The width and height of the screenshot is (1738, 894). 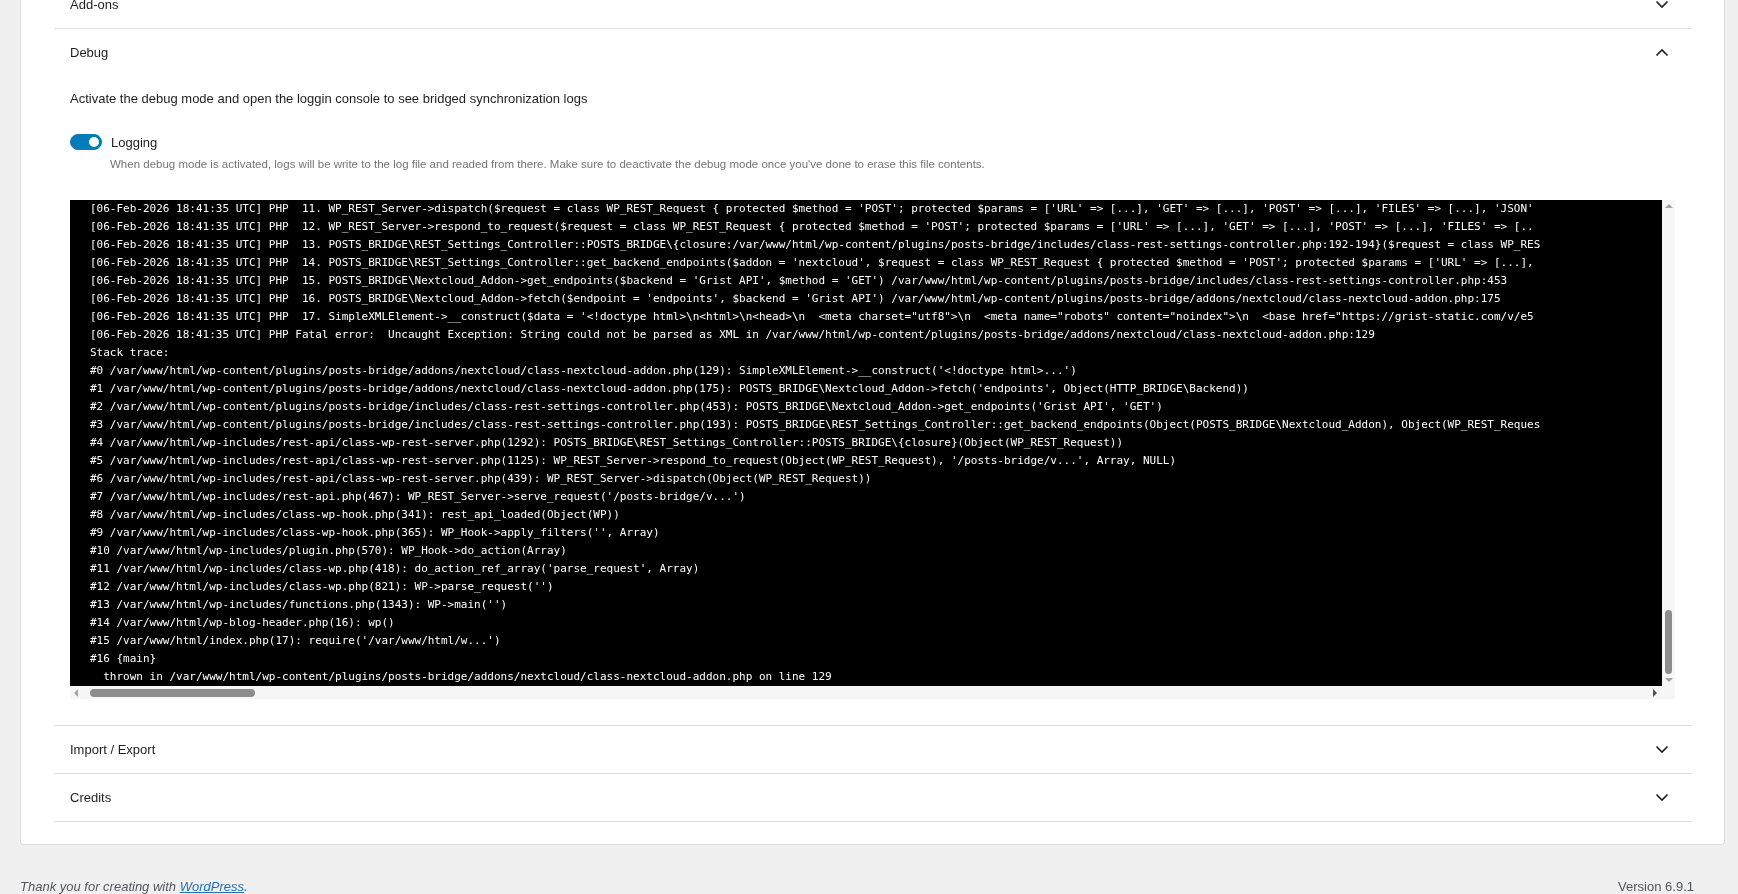 What do you see at coordinates (243, 623) in the screenshot?
I see `log-line: #14 /var/www/html/wp-blog-header.php(16): wp()` at bounding box center [243, 623].